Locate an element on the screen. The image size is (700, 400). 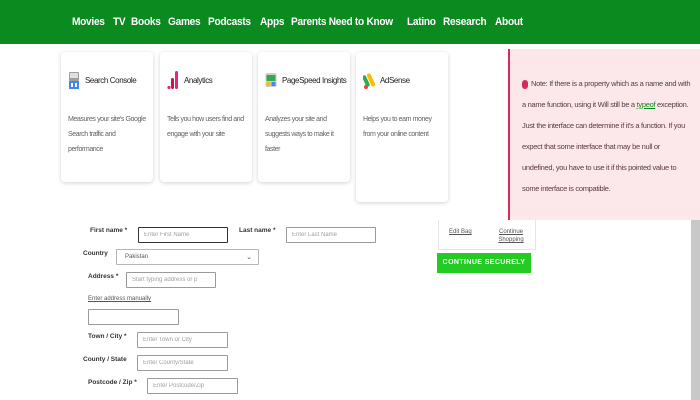
analytics-icon is located at coordinates (172, 80).